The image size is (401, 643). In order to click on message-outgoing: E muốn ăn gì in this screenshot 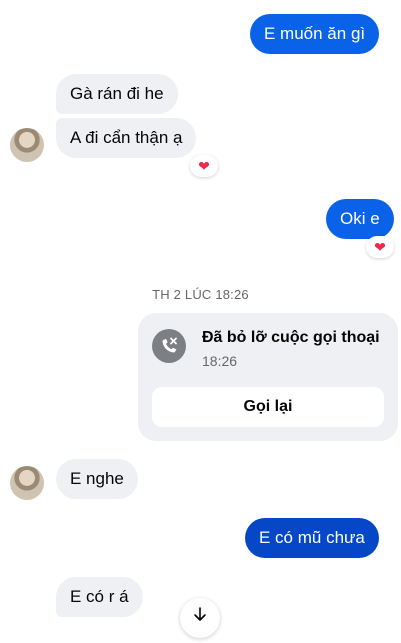, I will do `click(315, 34)`.